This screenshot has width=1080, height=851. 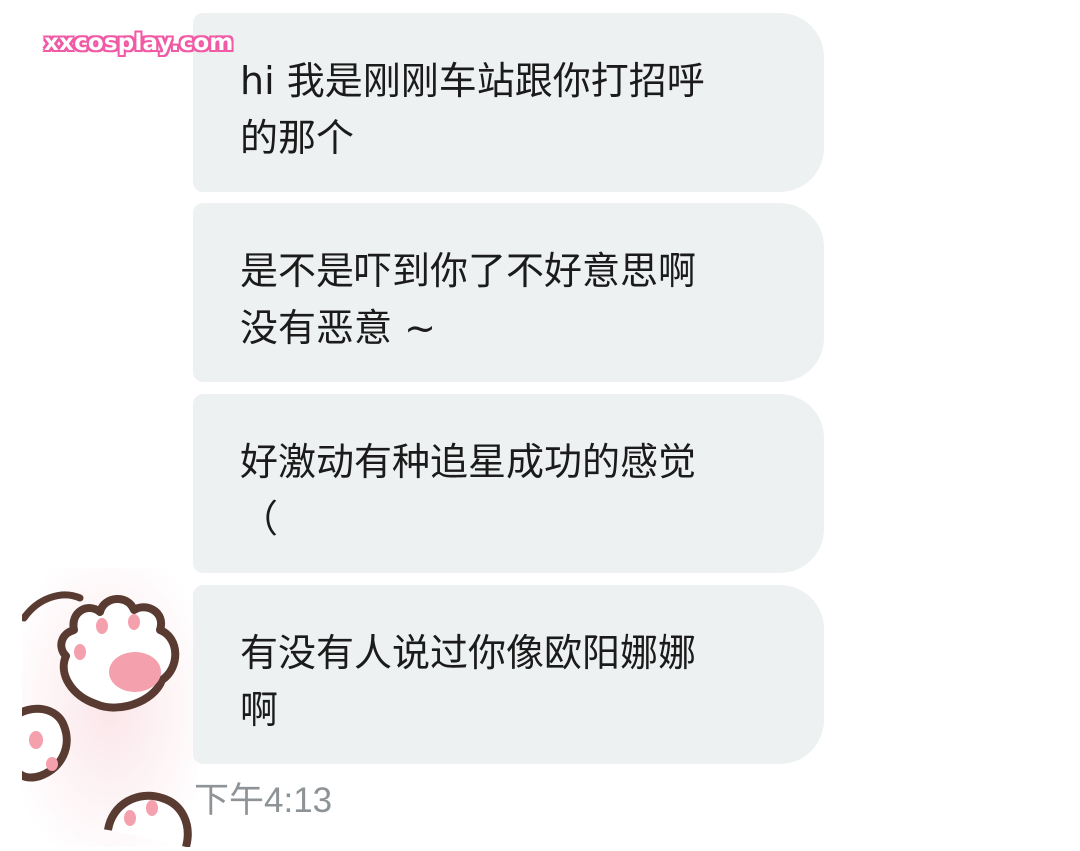 I want to click on cat-paw-icon, so click(x=103, y=708).